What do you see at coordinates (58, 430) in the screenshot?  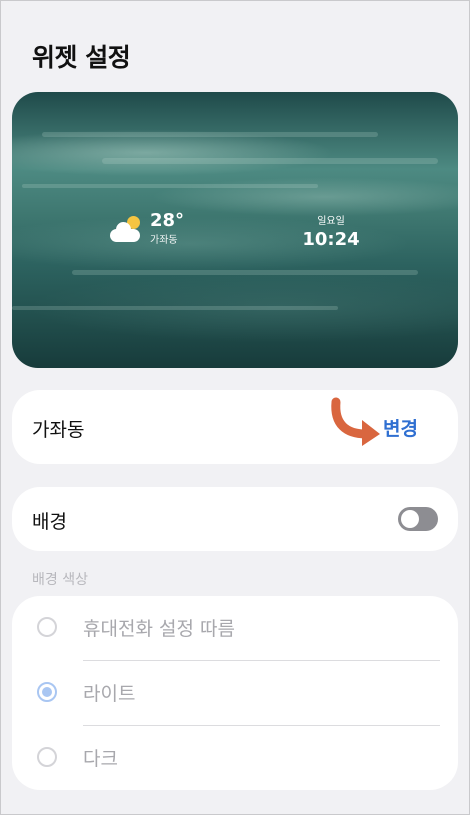 I see `location-name: 가좌동` at bounding box center [58, 430].